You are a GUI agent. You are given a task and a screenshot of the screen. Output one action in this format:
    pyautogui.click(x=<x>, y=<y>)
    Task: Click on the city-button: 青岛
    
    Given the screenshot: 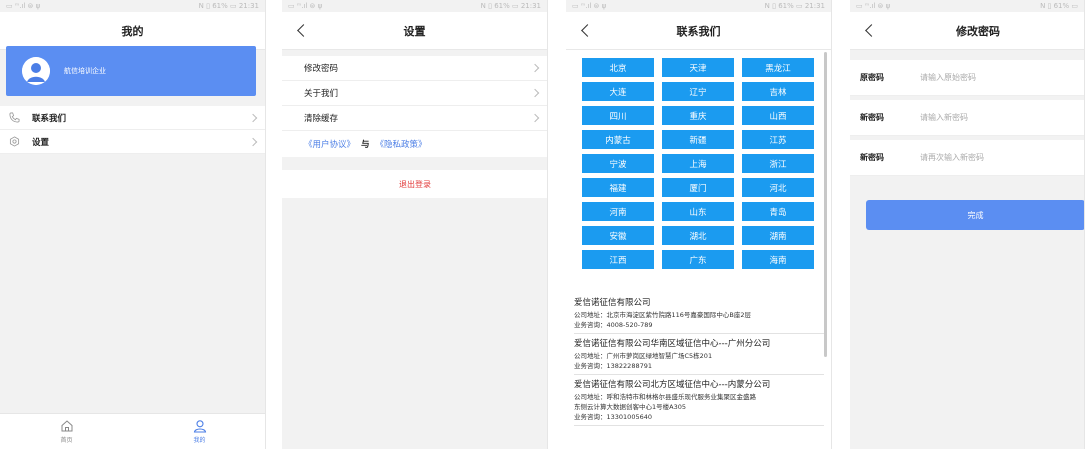 What is the action you would take?
    pyautogui.click(x=778, y=211)
    